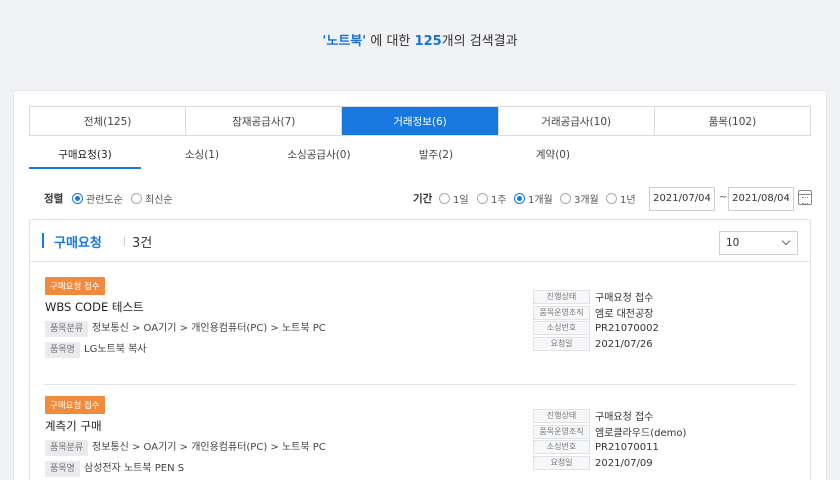 The width and height of the screenshot is (840, 480). Describe the element at coordinates (624, 344) in the screenshot. I see `date-value: 2021/07/26` at that location.